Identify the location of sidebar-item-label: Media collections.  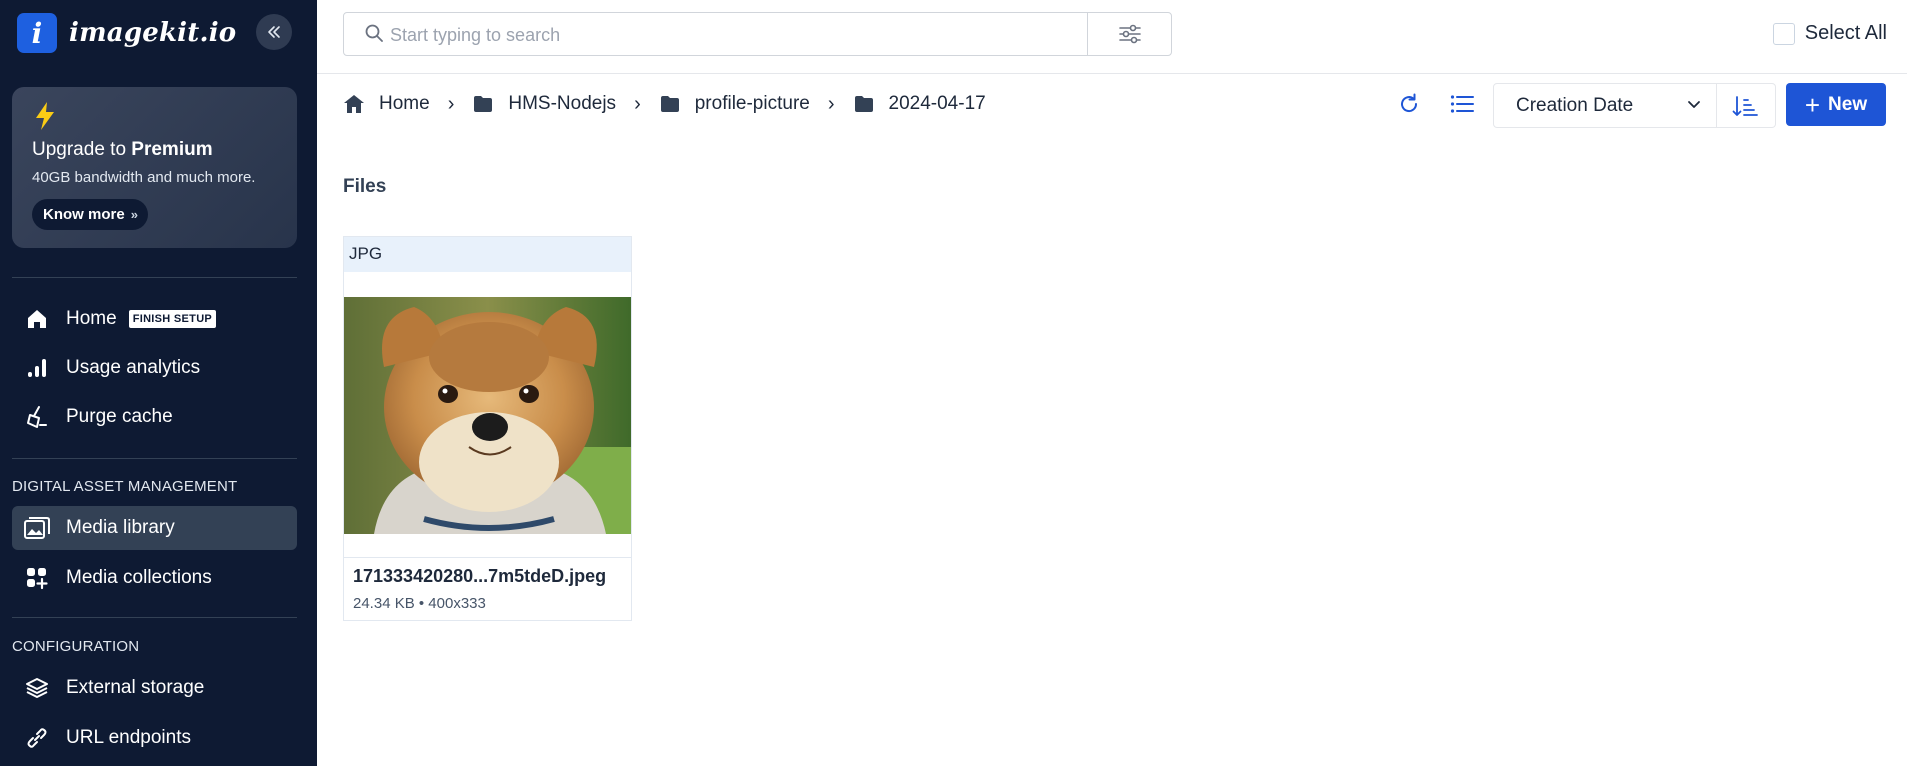
(139, 577).